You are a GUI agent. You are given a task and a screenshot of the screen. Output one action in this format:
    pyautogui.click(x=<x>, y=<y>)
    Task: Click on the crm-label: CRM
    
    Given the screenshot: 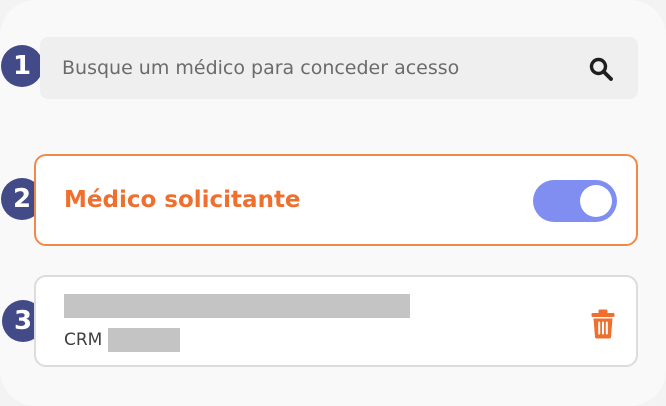 What is the action you would take?
    pyautogui.click(x=83, y=340)
    